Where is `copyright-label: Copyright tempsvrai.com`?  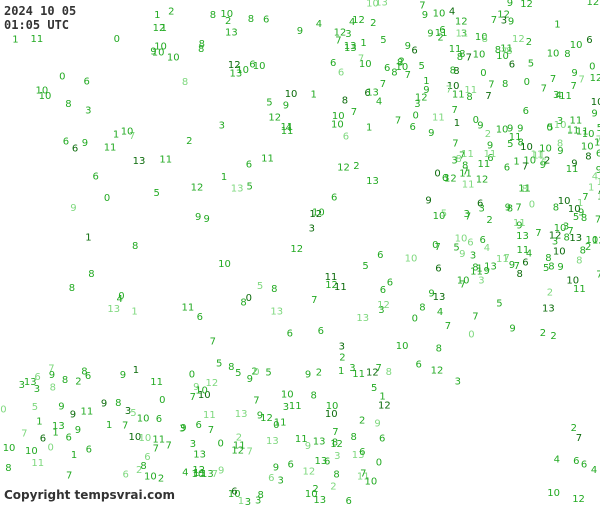 copyright-label: Copyright tempsvrai.com is located at coordinates (90, 495).